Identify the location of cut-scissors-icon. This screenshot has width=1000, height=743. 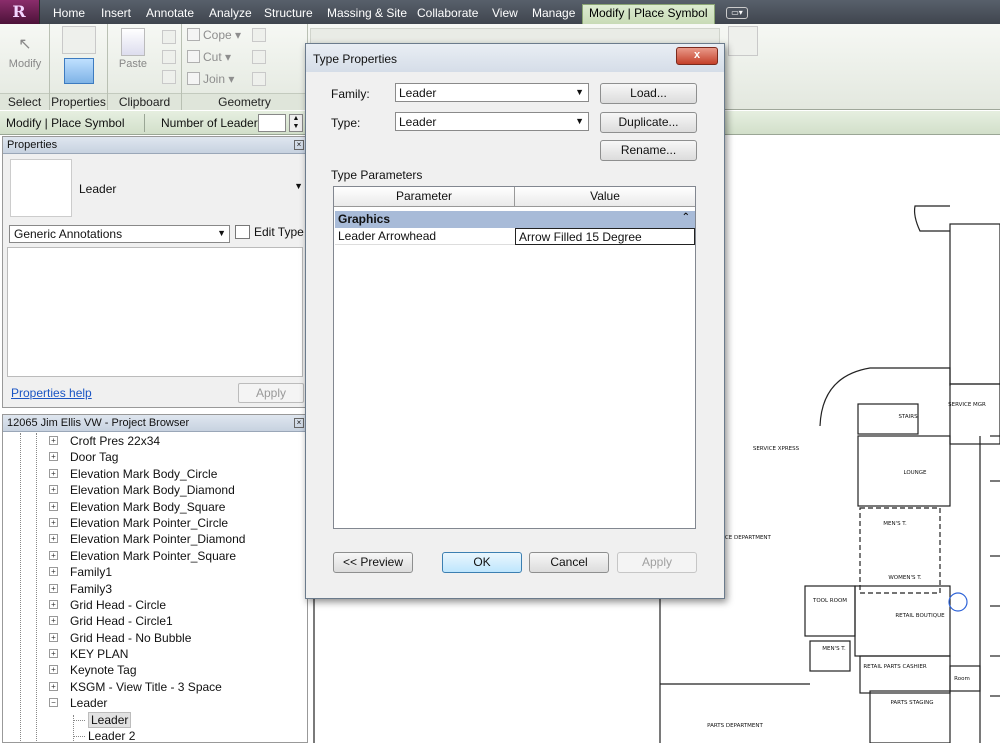
(169, 37).